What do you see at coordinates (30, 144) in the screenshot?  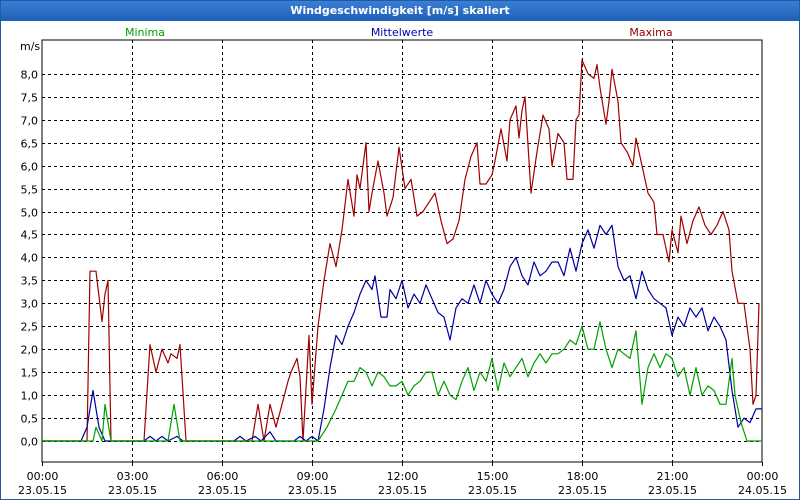 I see `y-tick-label: 6,5` at bounding box center [30, 144].